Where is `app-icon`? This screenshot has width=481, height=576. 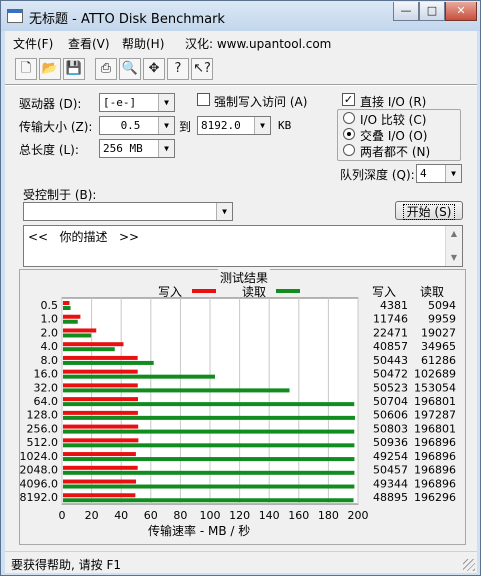 app-icon is located at coordinates (15, 16).